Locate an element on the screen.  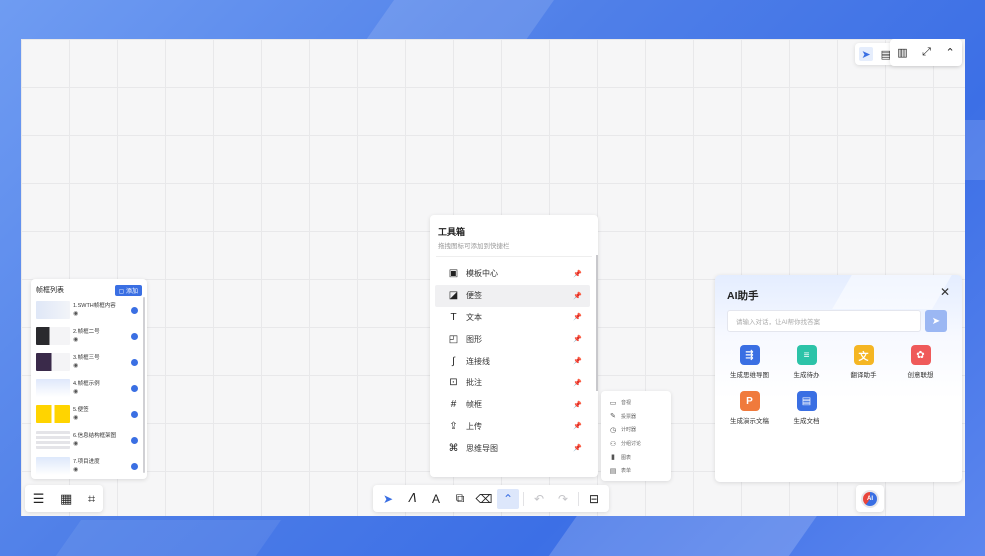
collapse-up-icon: ⌃ is located at coordinates (950, 52).